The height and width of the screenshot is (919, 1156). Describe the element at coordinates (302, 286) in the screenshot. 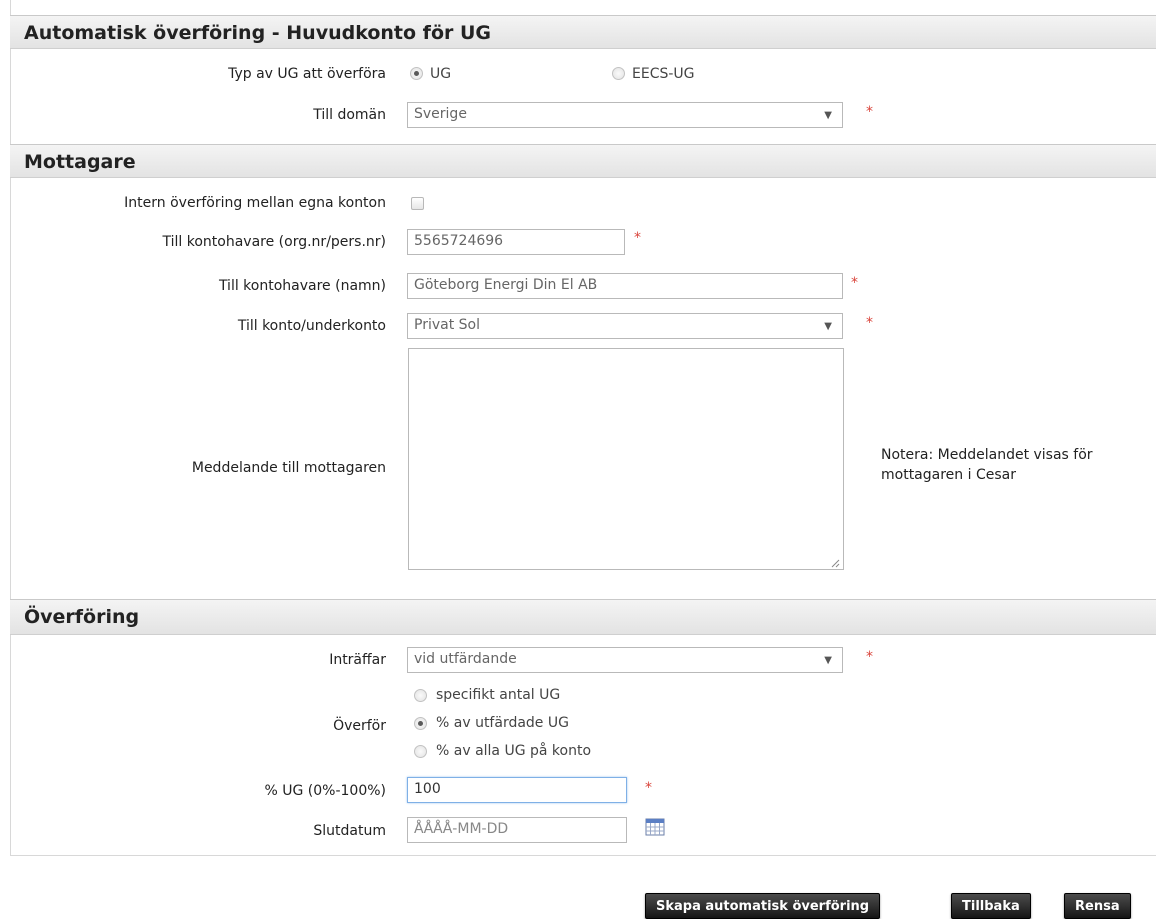

I see `holder-name-label: Till kontohavare (namn)` at that location.